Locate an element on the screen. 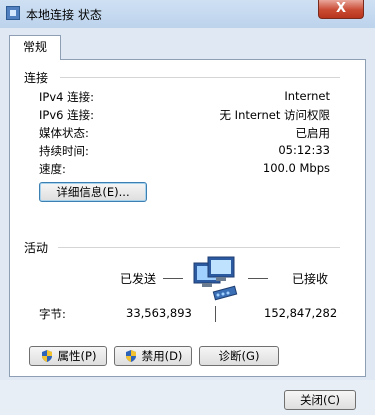  bytes-received-value: 152,847,282 is located at coordinates (301, 313).